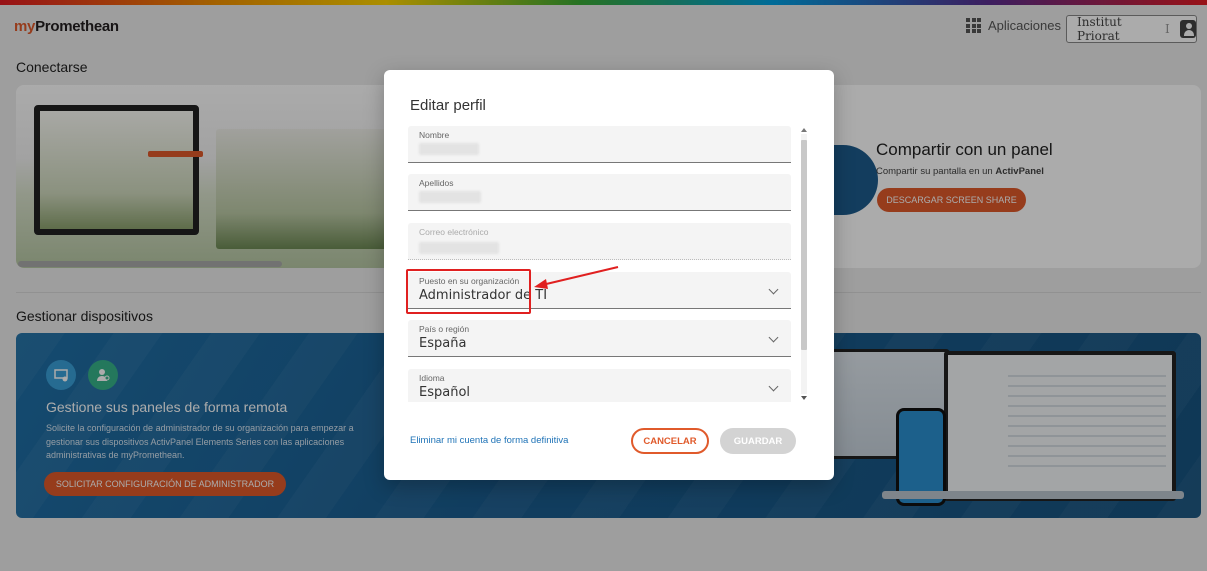 This screenshot has height=571, width=1207. What do you see at coordinates (443, 343) in the screenshot?
I see `country-value: España` at bounding box center [443, 343].